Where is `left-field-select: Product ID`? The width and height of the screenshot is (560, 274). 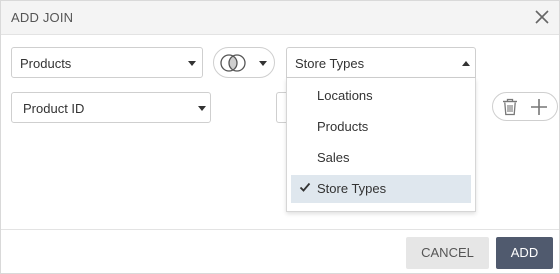
left-field-select: Product ID is located at coordinates (111, 107).